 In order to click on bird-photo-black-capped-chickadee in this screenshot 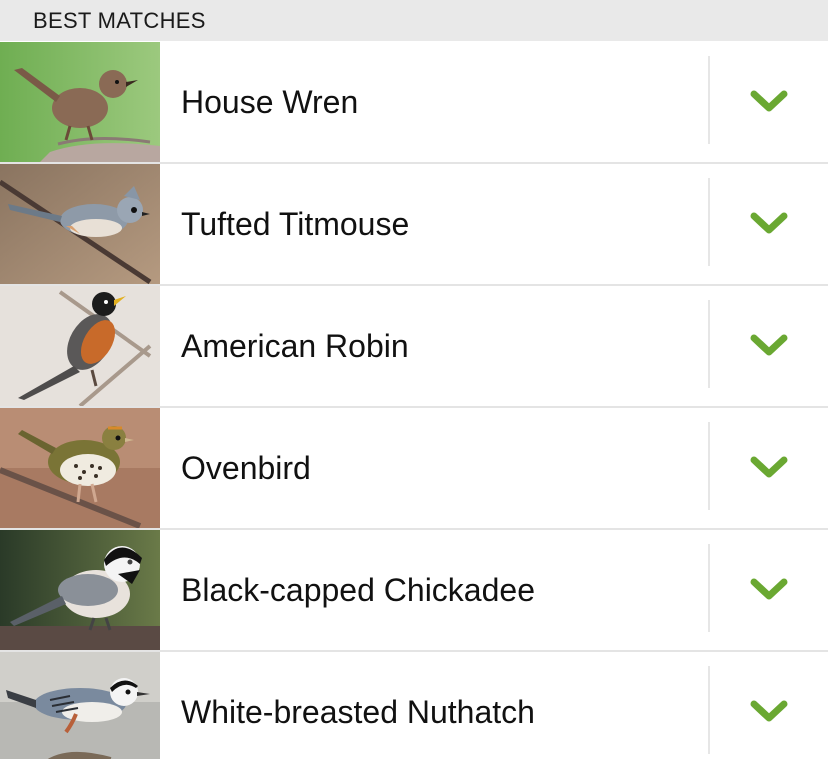, I will do `click(80, 590)`.